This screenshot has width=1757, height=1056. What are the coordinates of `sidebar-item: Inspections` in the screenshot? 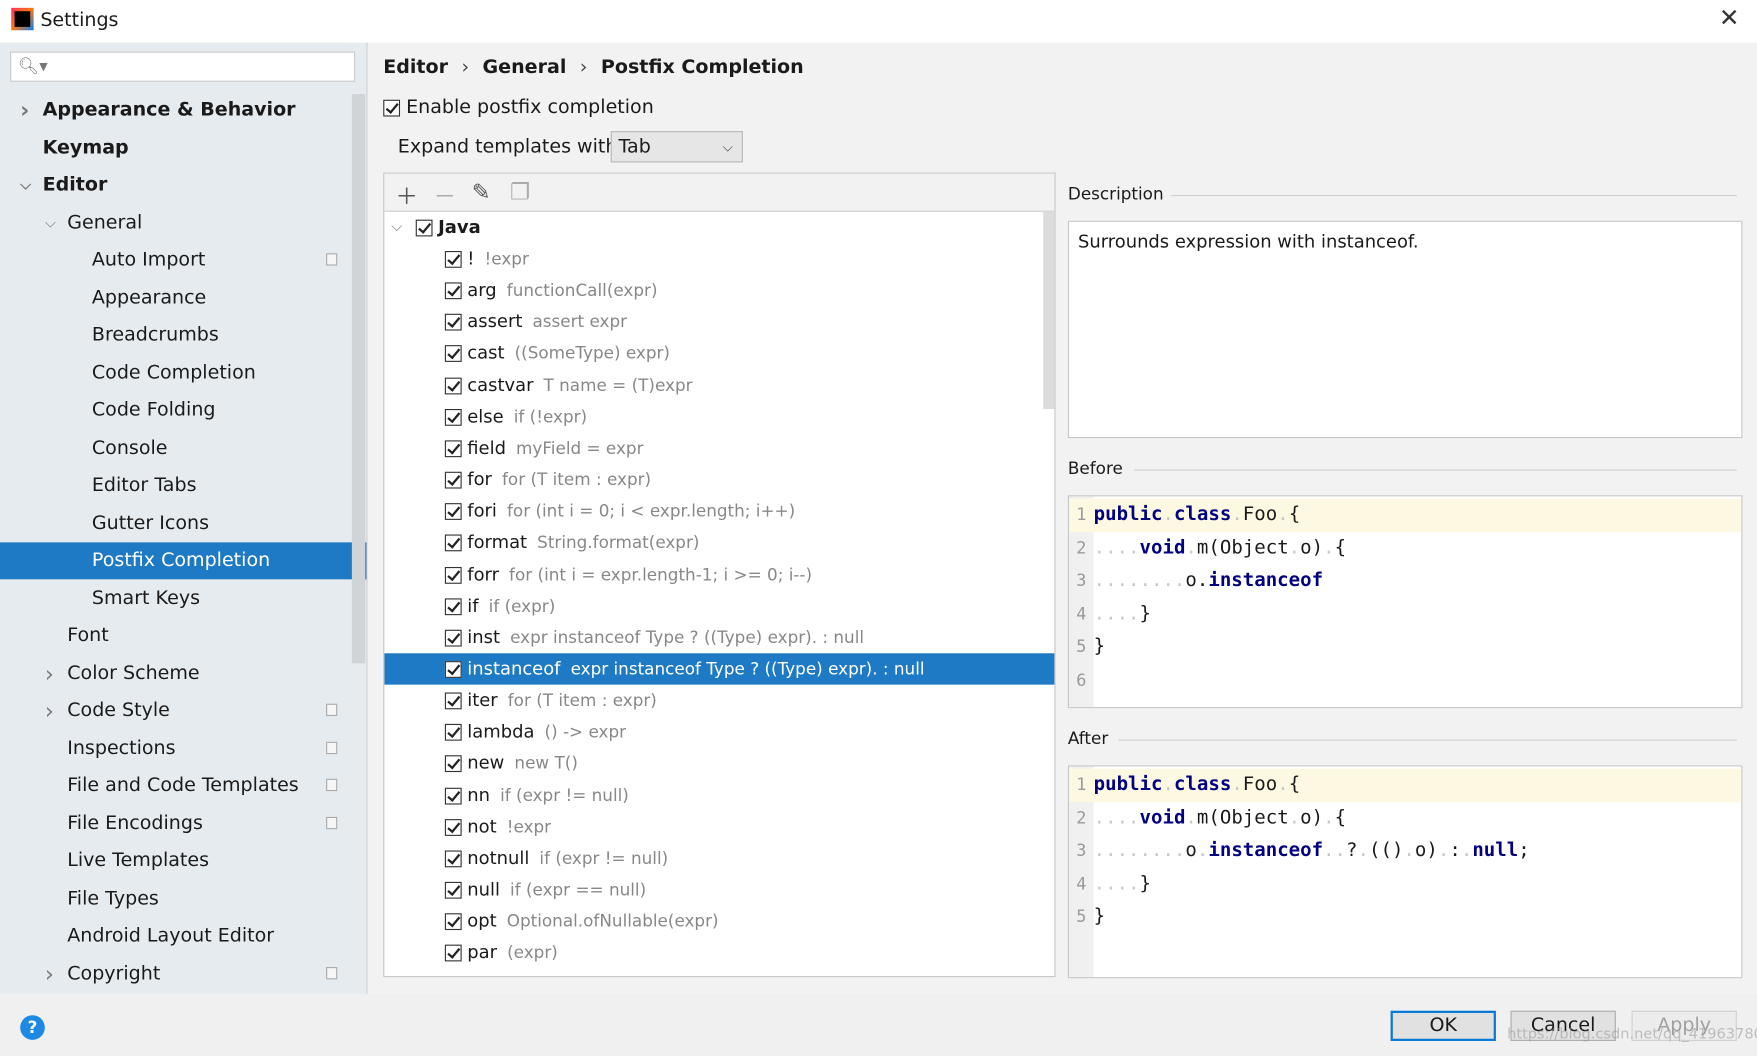 It's located at (176, 748).